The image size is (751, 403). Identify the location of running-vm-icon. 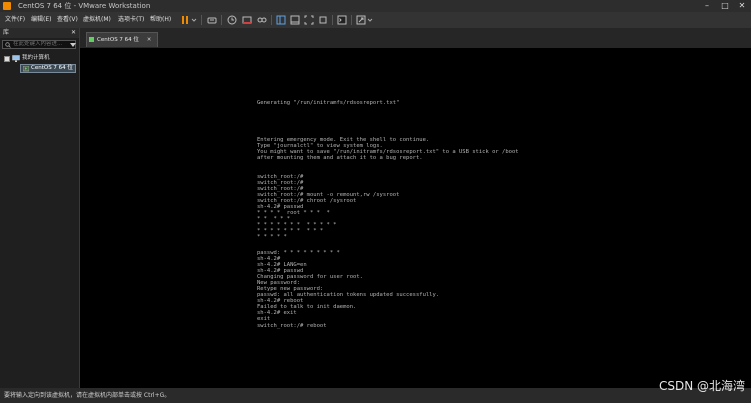
(26, 69).